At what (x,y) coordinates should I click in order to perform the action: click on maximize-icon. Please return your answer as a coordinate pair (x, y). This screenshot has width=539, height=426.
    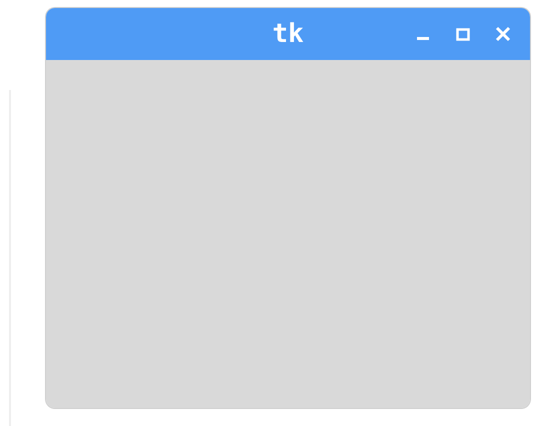
    Looking at the image, I should click on (463, 34).